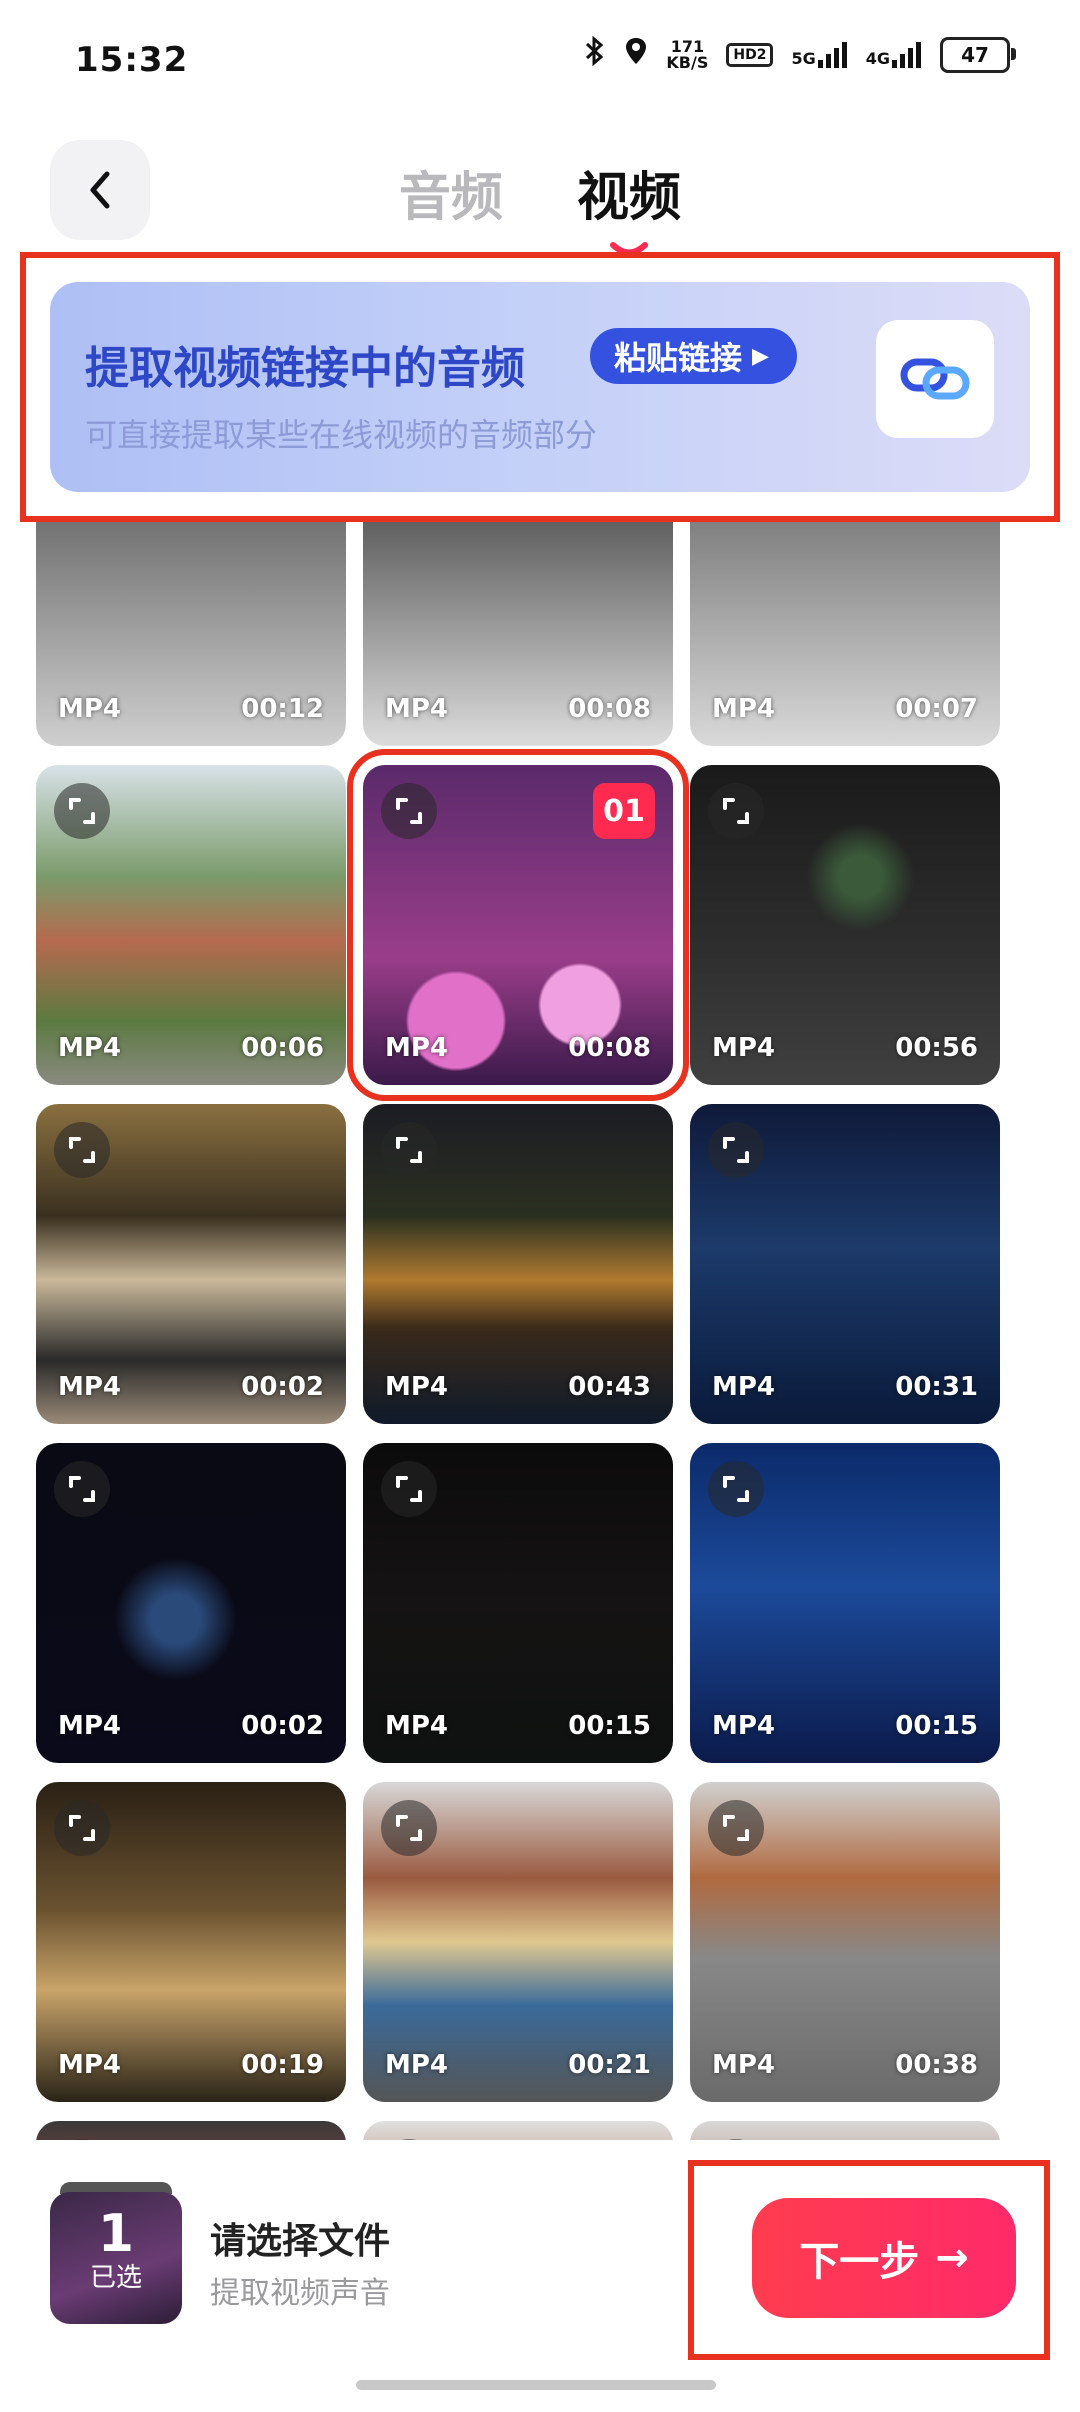 Image resolution: width=1080 pixels, height=2412 pixels. Describe the element at coordinates (518, 1264) in the screenshot. I see `video-tile: MP4 00:43` at that location.